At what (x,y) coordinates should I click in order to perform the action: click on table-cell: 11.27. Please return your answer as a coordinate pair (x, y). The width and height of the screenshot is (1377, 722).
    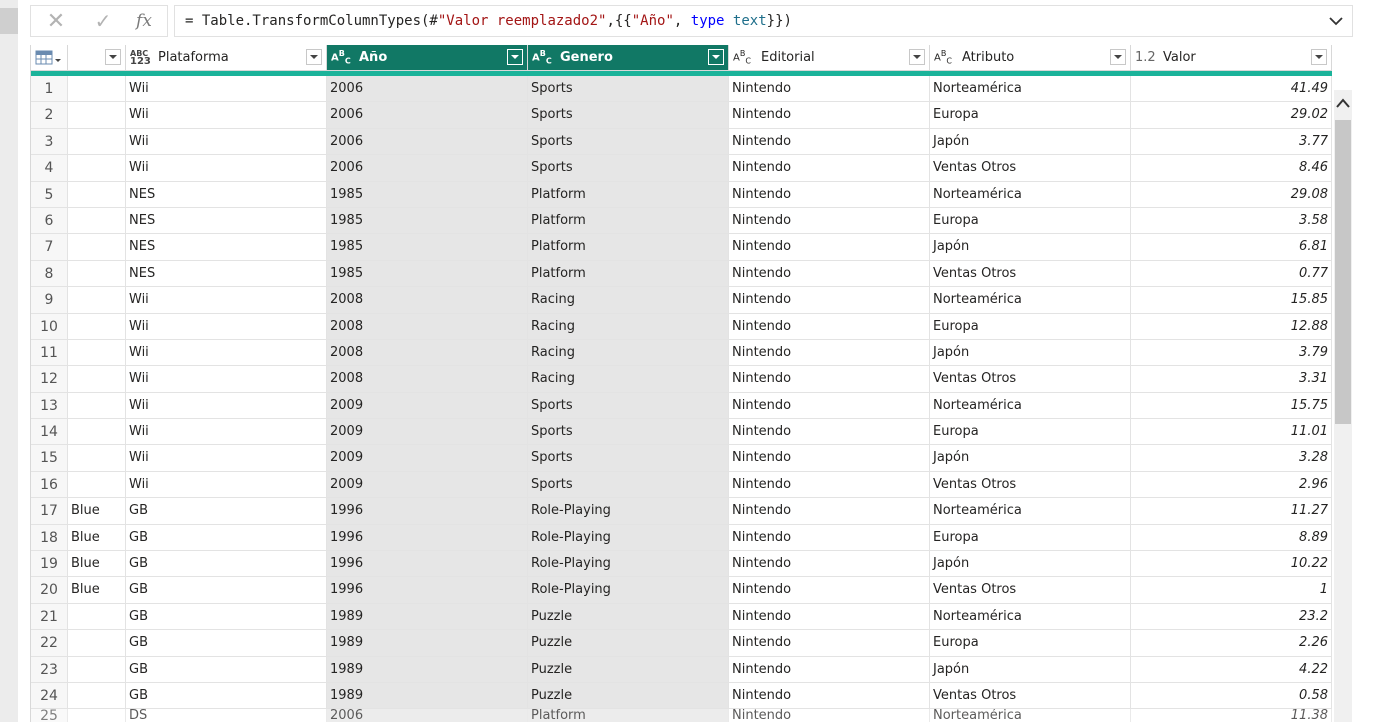
    Looking at the image, I should click on (1231, 511).